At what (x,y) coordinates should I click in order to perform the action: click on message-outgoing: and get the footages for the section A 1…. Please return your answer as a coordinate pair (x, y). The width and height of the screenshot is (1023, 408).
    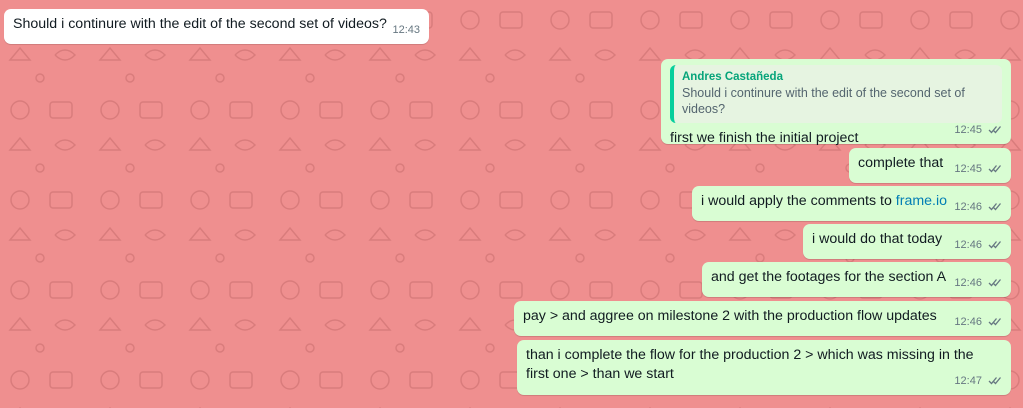
    Looking at the image, I should click on (856, 279).